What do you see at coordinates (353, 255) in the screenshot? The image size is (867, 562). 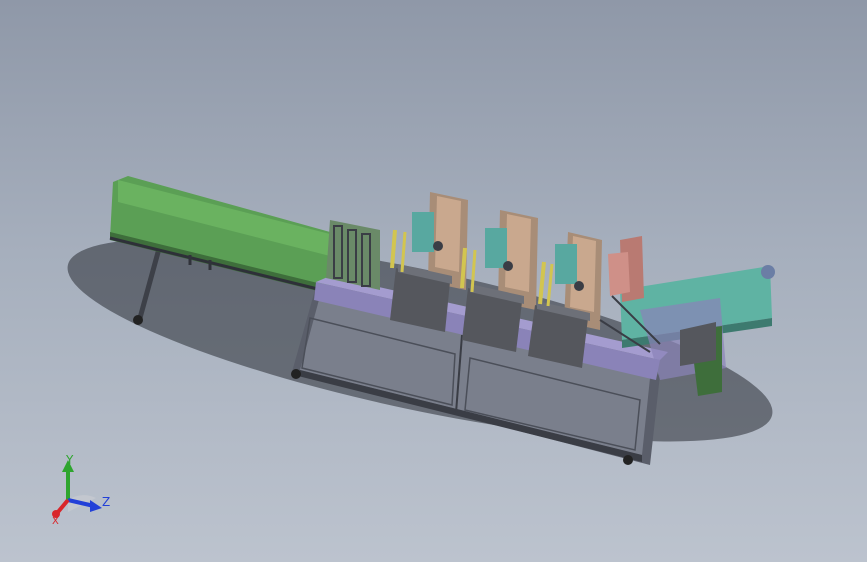 I see `feed-guide` at bounding box center [353, 255].